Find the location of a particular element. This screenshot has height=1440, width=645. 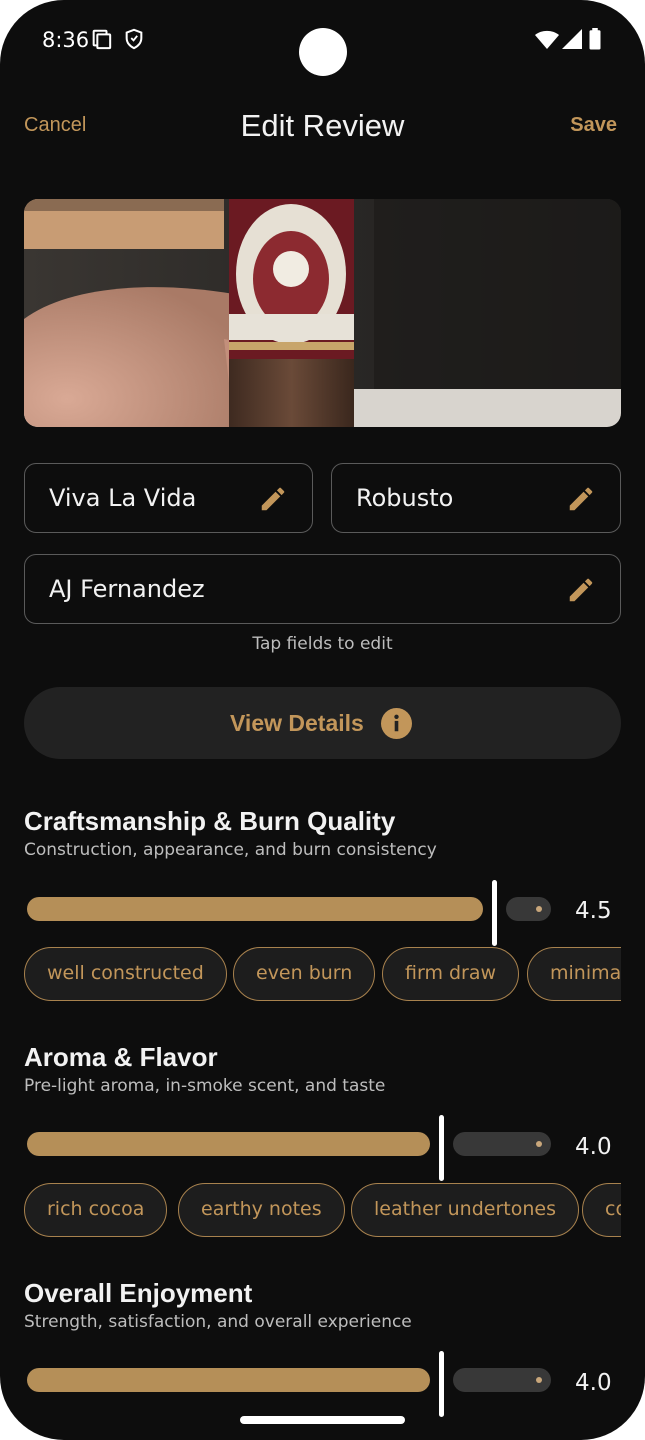

wifi-icon is located at coordinates (547, 39).